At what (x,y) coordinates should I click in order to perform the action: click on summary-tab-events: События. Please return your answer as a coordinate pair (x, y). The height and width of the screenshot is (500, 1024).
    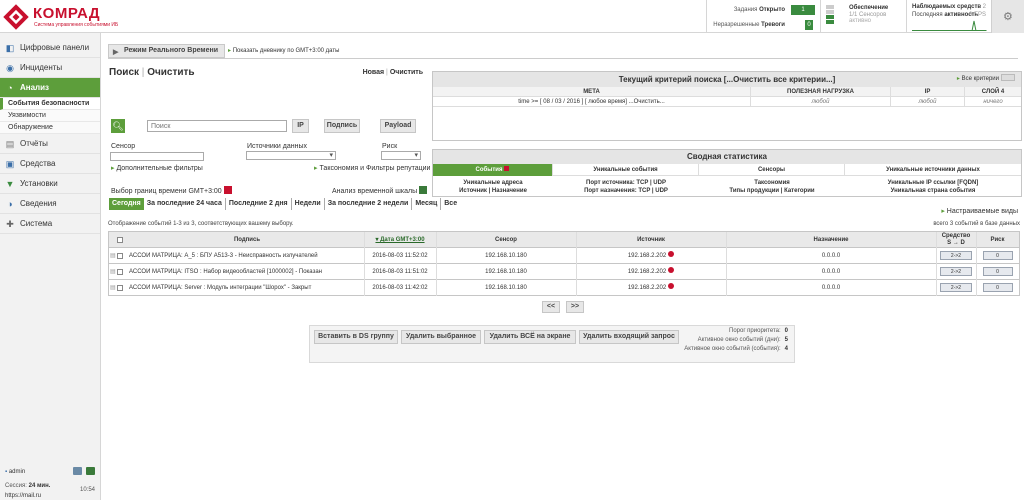
    Looking at the image, I should click on (493, 170).